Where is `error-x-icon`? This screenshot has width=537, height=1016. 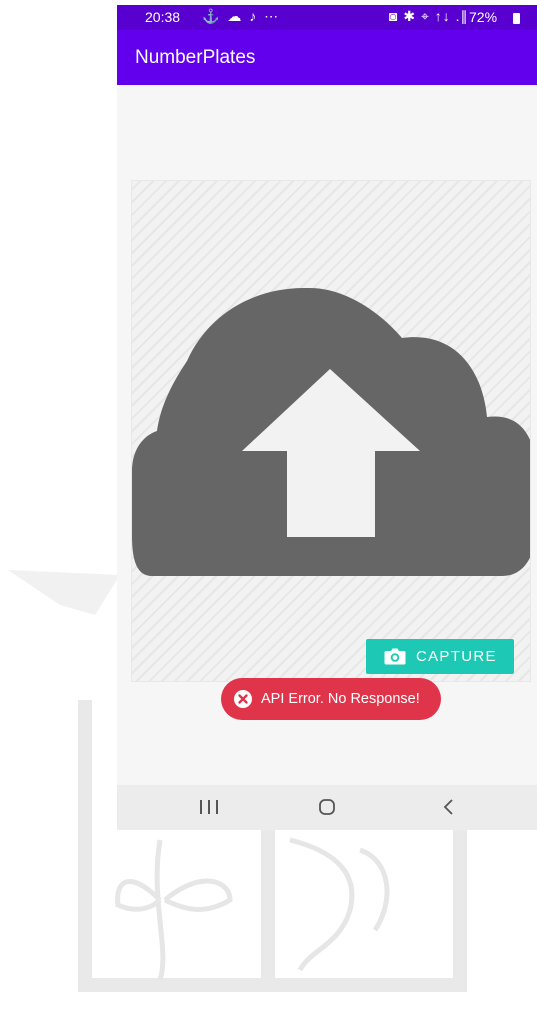
error-x-icon is located at coordinates (243, 699).